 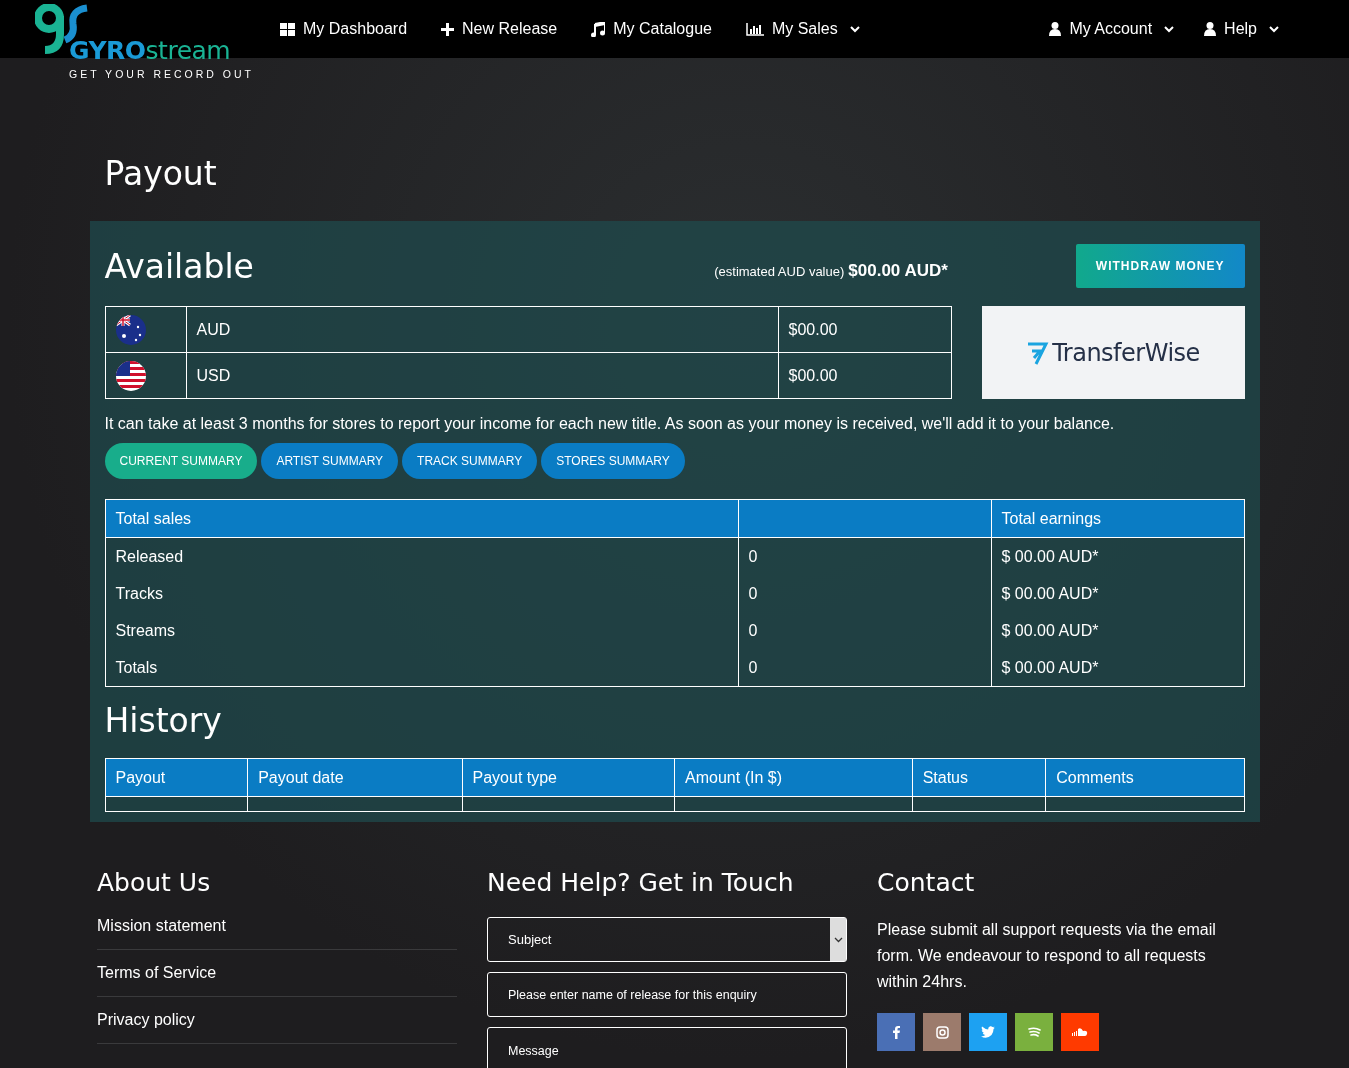 What do you see at coordinates (598, 29) in the screenshot?
I see `music-note-icon` at bounding box center [598, 29].